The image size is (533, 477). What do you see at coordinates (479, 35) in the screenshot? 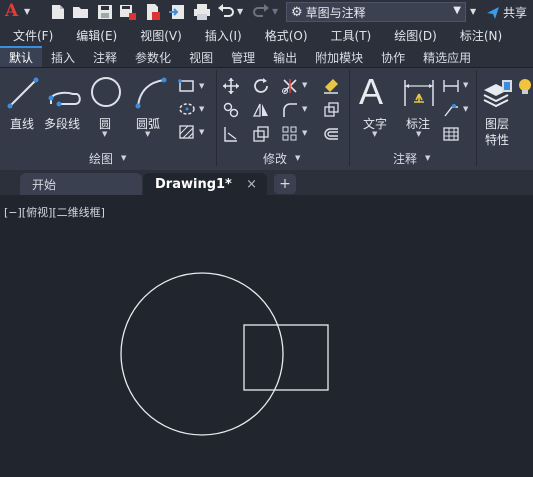
I see `menu-dimension: 标注(N)` at bounding box center [479, 35].